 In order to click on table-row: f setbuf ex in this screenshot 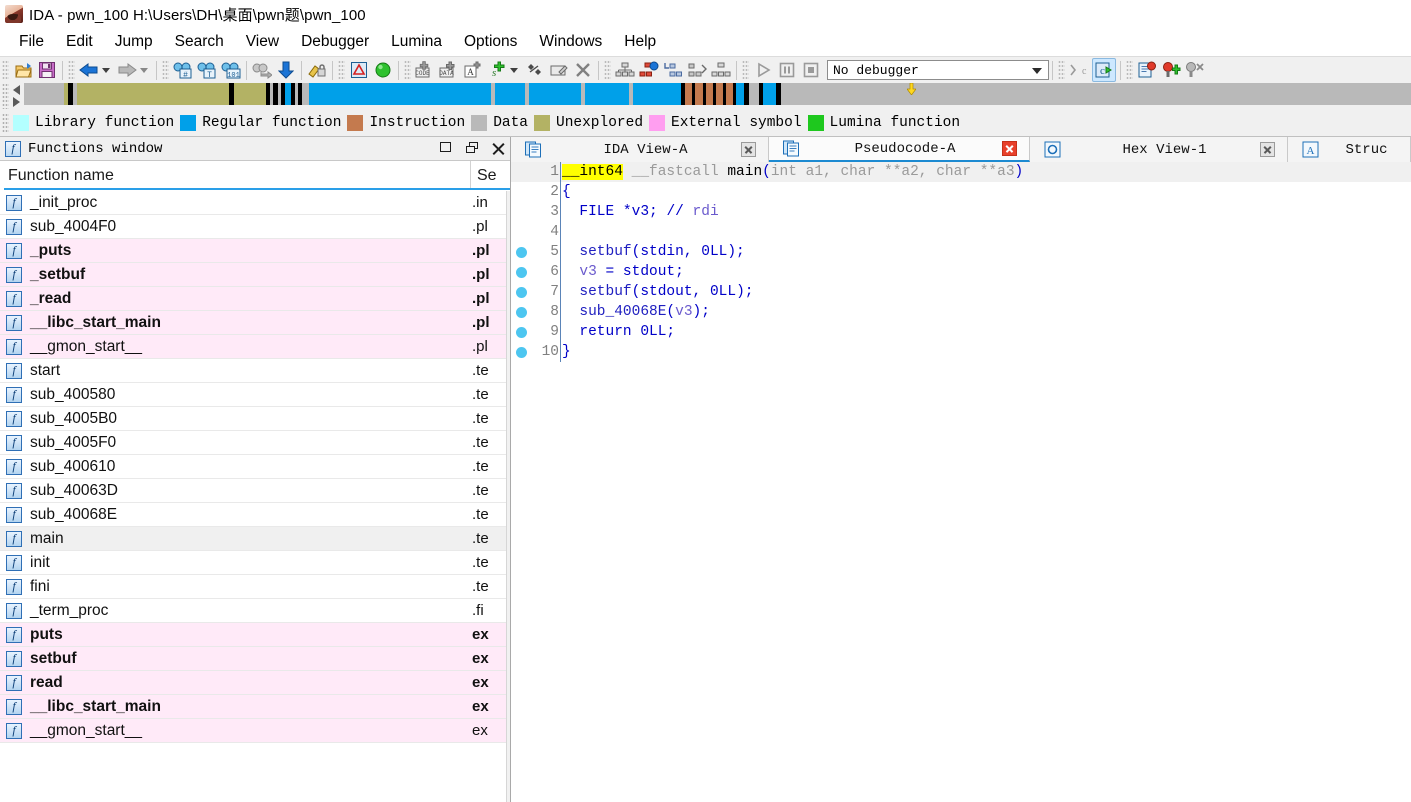, I will do `click(255, 659)`.